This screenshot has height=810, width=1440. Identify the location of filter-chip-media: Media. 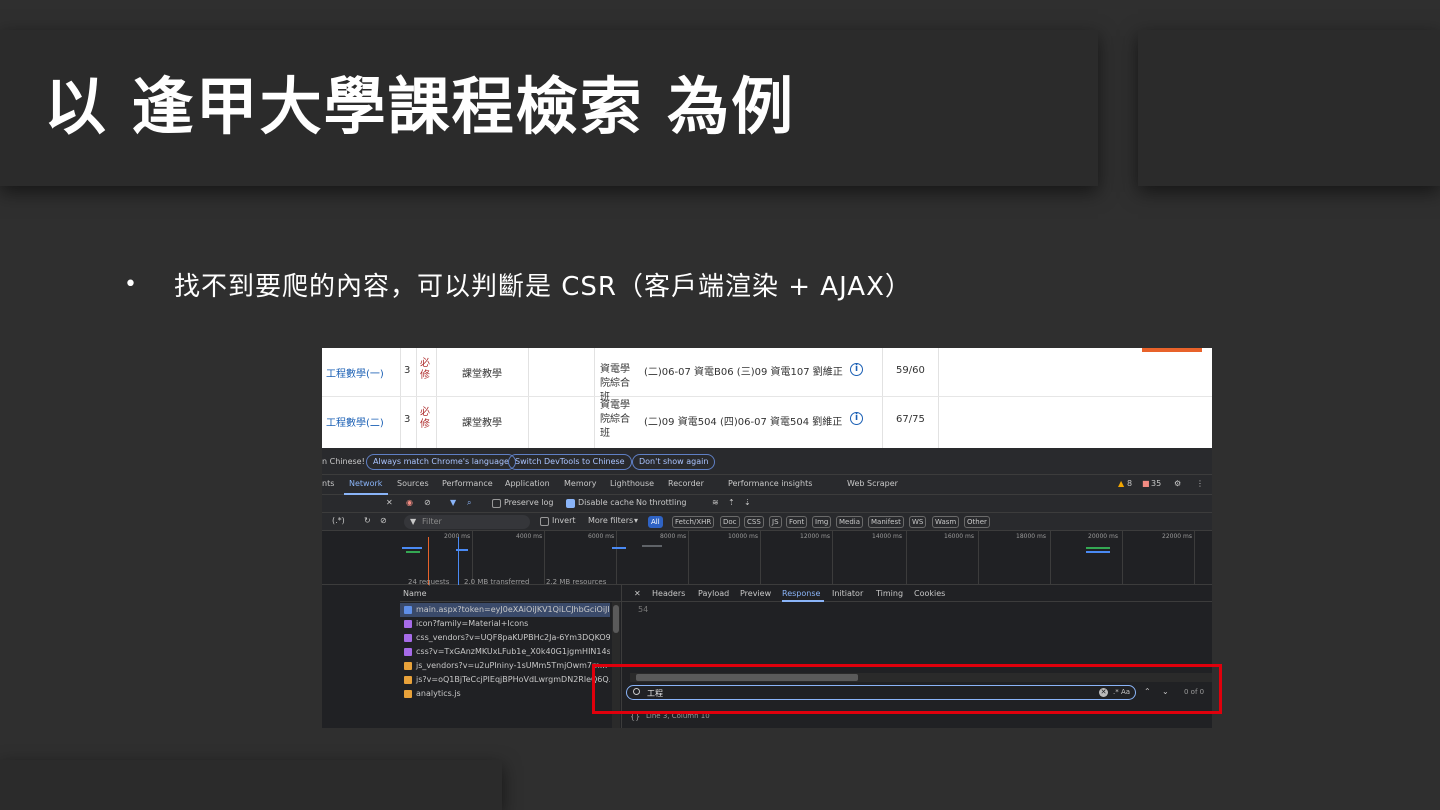
(850, 522).